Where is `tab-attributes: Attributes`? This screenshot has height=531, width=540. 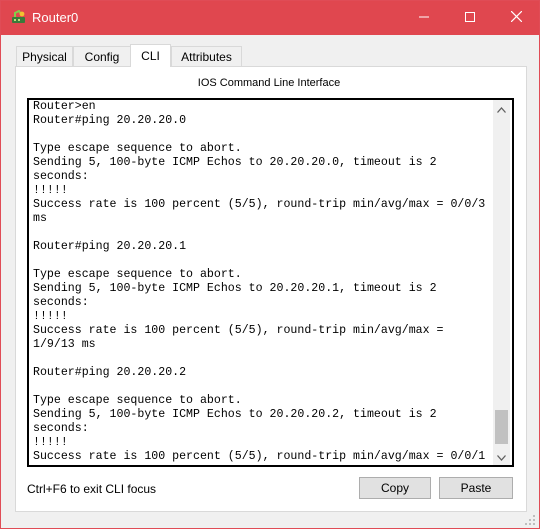 tab-attributes: Attributes is located at coordinates (206, 56).